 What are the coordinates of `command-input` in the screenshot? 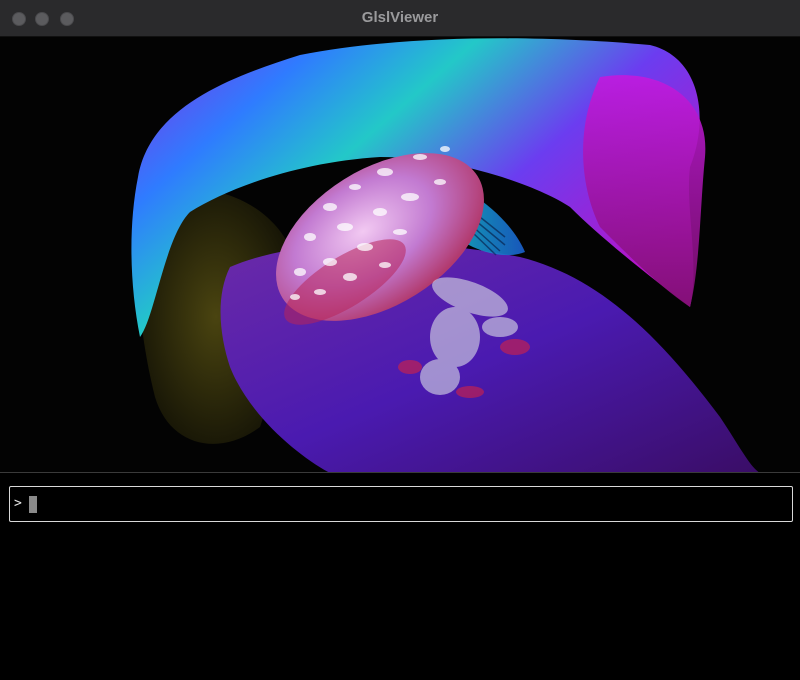 It's located at (398, 504).